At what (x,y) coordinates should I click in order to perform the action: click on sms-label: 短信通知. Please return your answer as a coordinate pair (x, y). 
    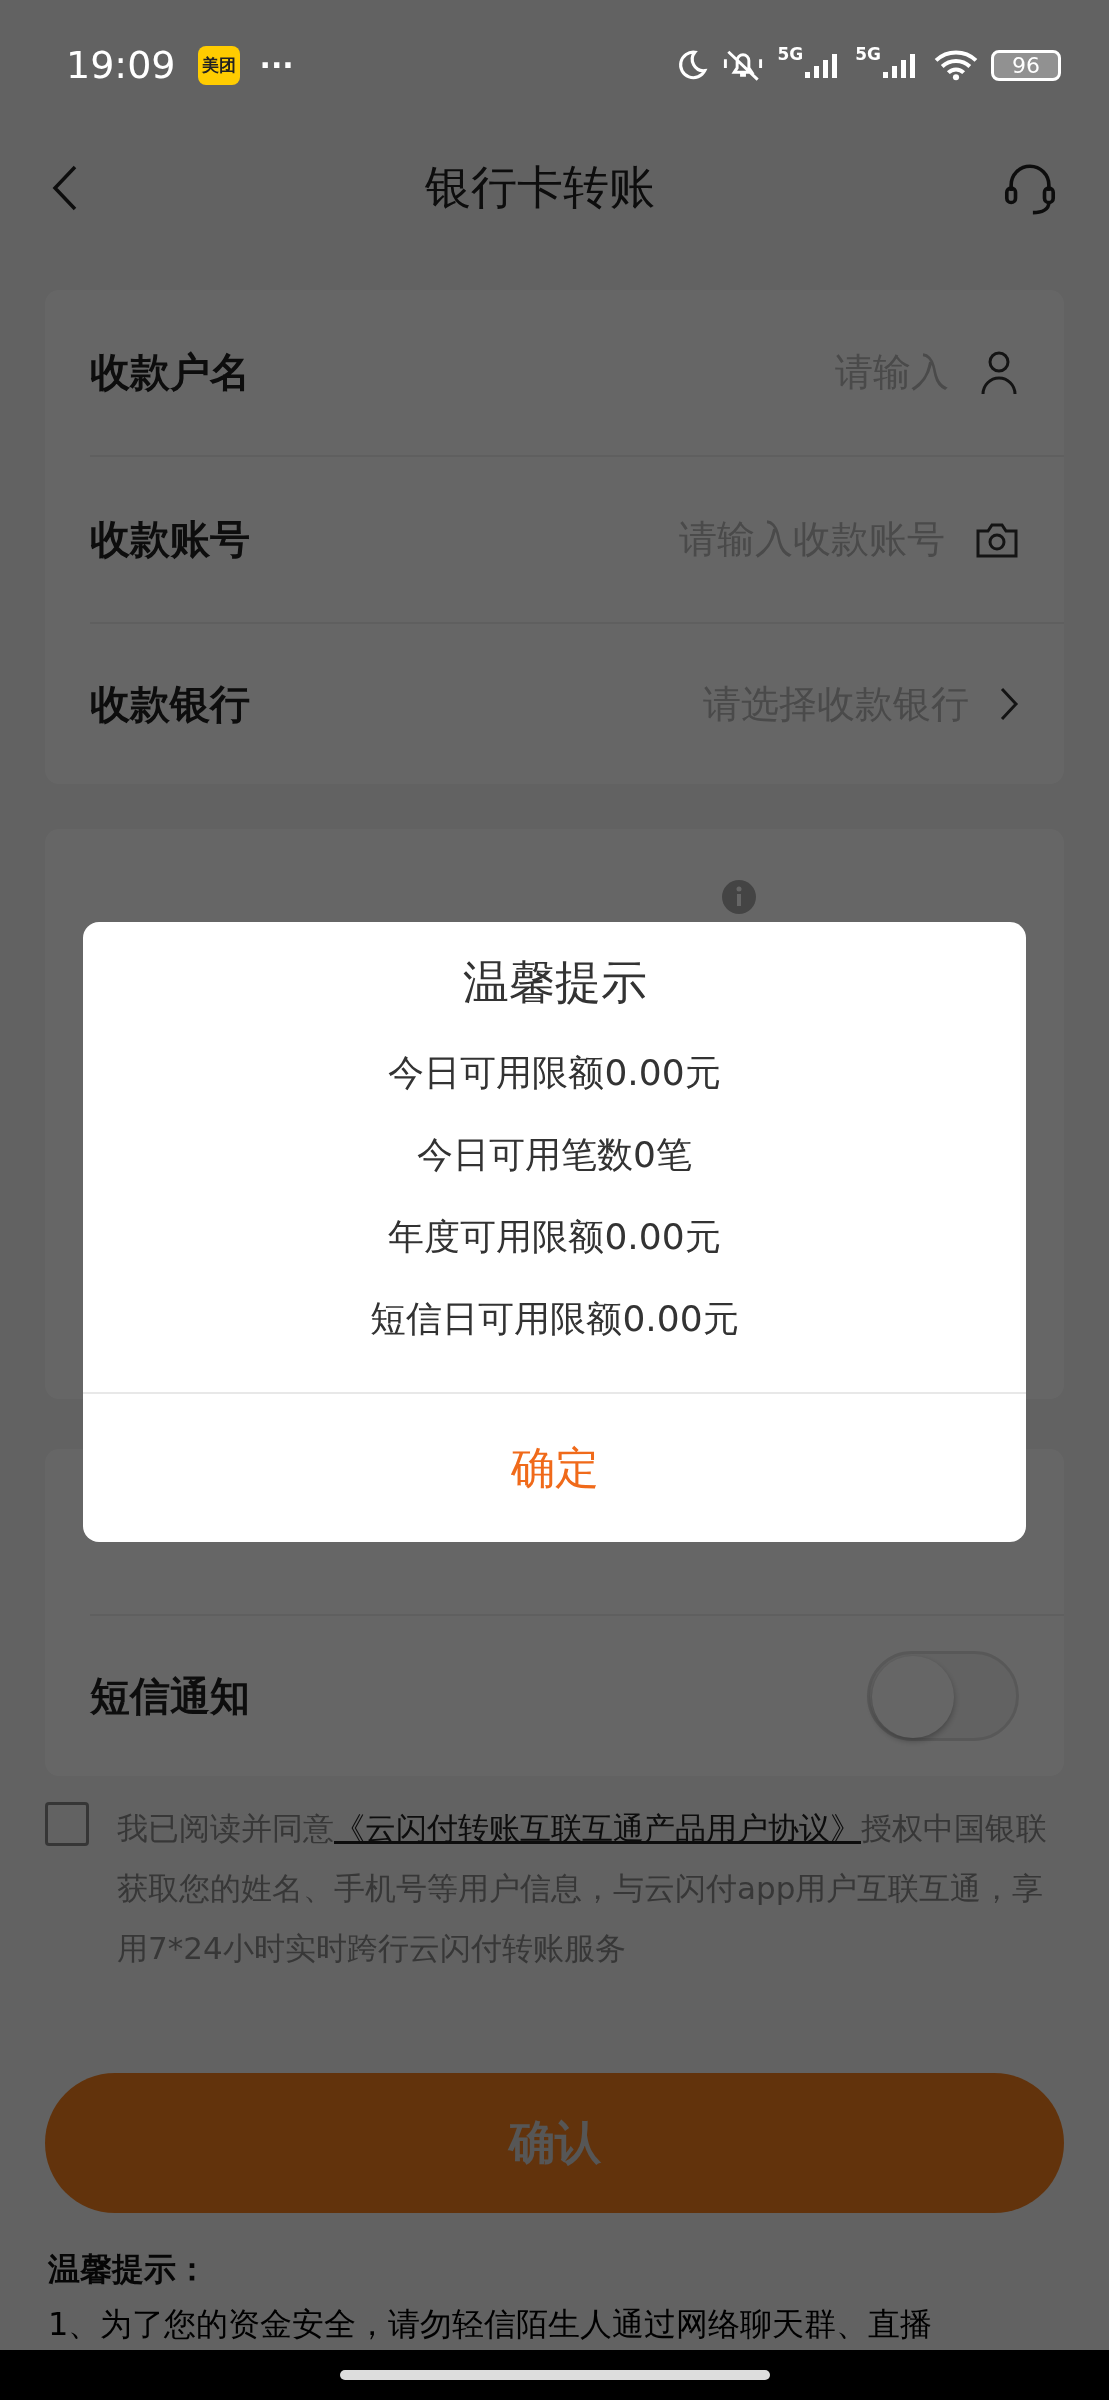
    Looking at the image, I should click on (170, 1696).